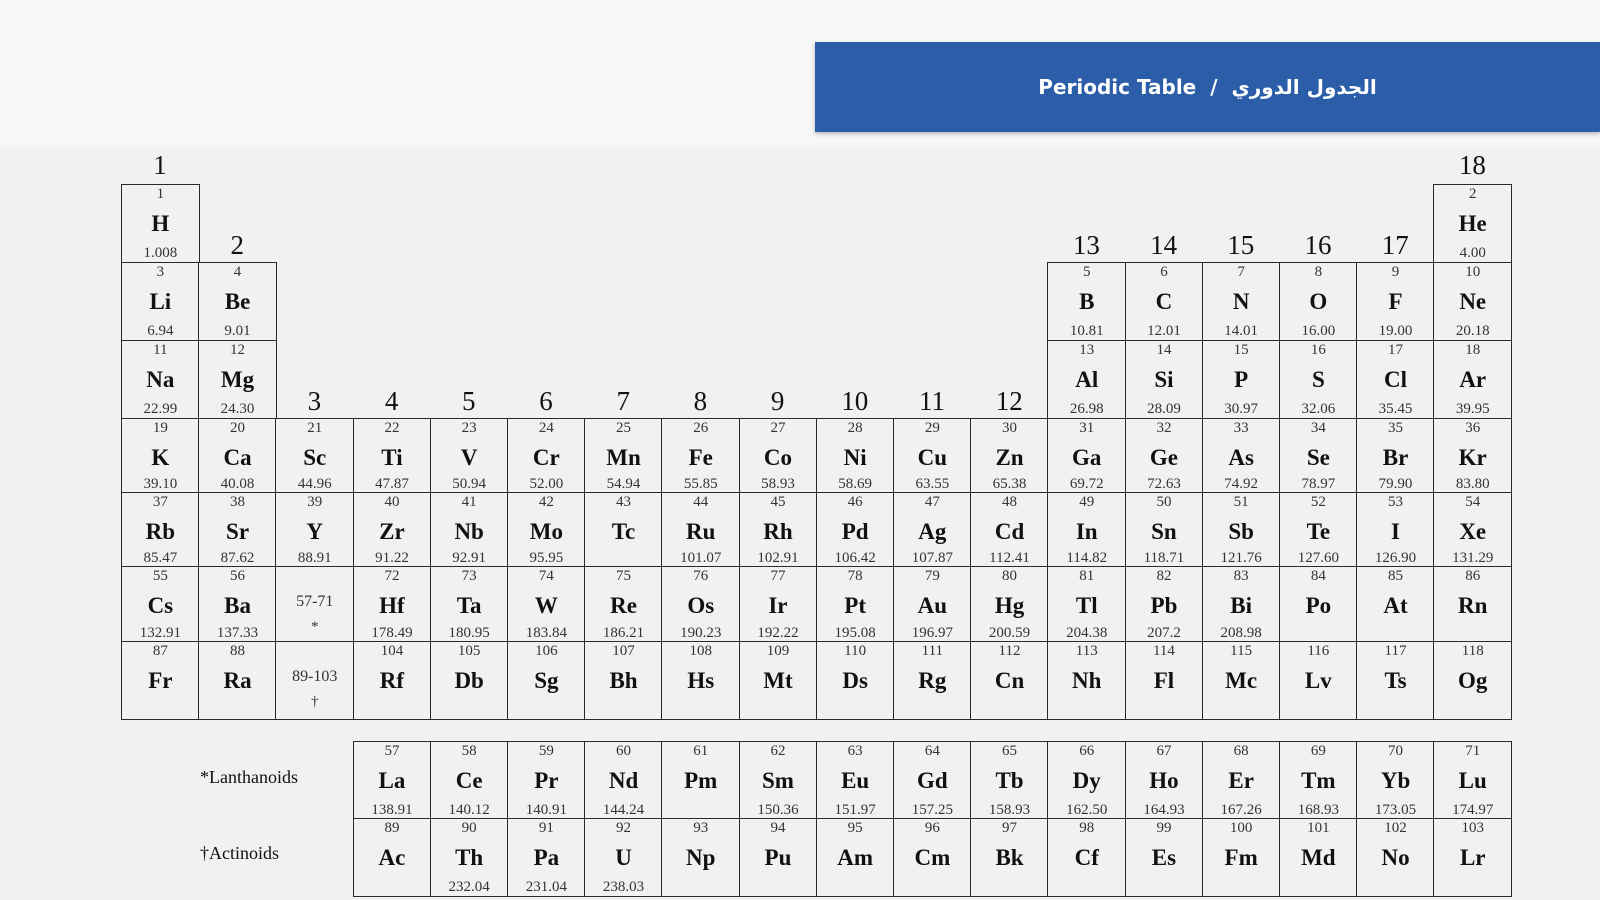  Describe the element at coordinates (1473, 576) in the screenshot. I see `atomic-number: 86` at that location.